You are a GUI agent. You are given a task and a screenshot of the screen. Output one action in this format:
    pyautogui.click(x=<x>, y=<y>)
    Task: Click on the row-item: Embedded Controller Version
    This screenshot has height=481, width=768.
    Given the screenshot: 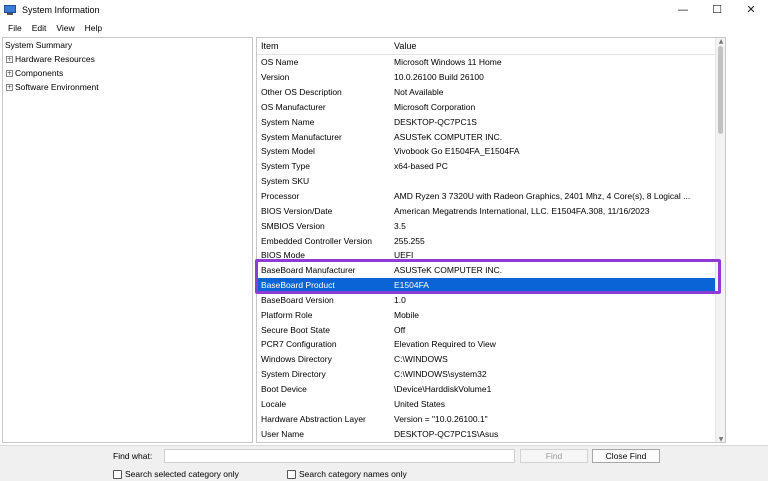 What is the action you would take?
    pyautogui.click(x=317, y=240)
    